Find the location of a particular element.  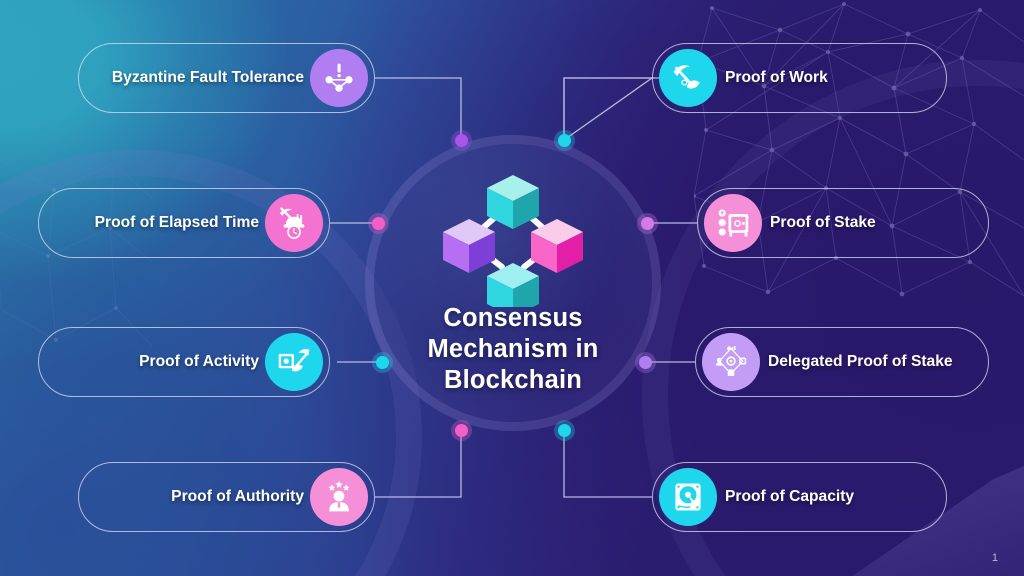

node-label: Proof of Authority is located at coordinates (237, 496).